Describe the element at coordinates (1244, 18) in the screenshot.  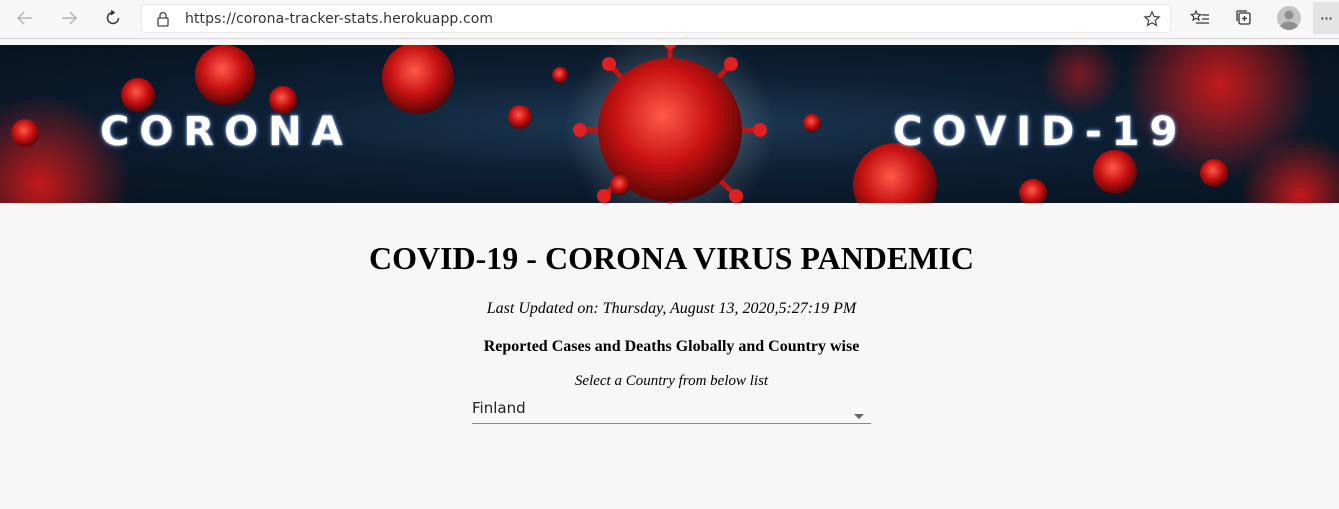
I see `collections-icon` at that location.